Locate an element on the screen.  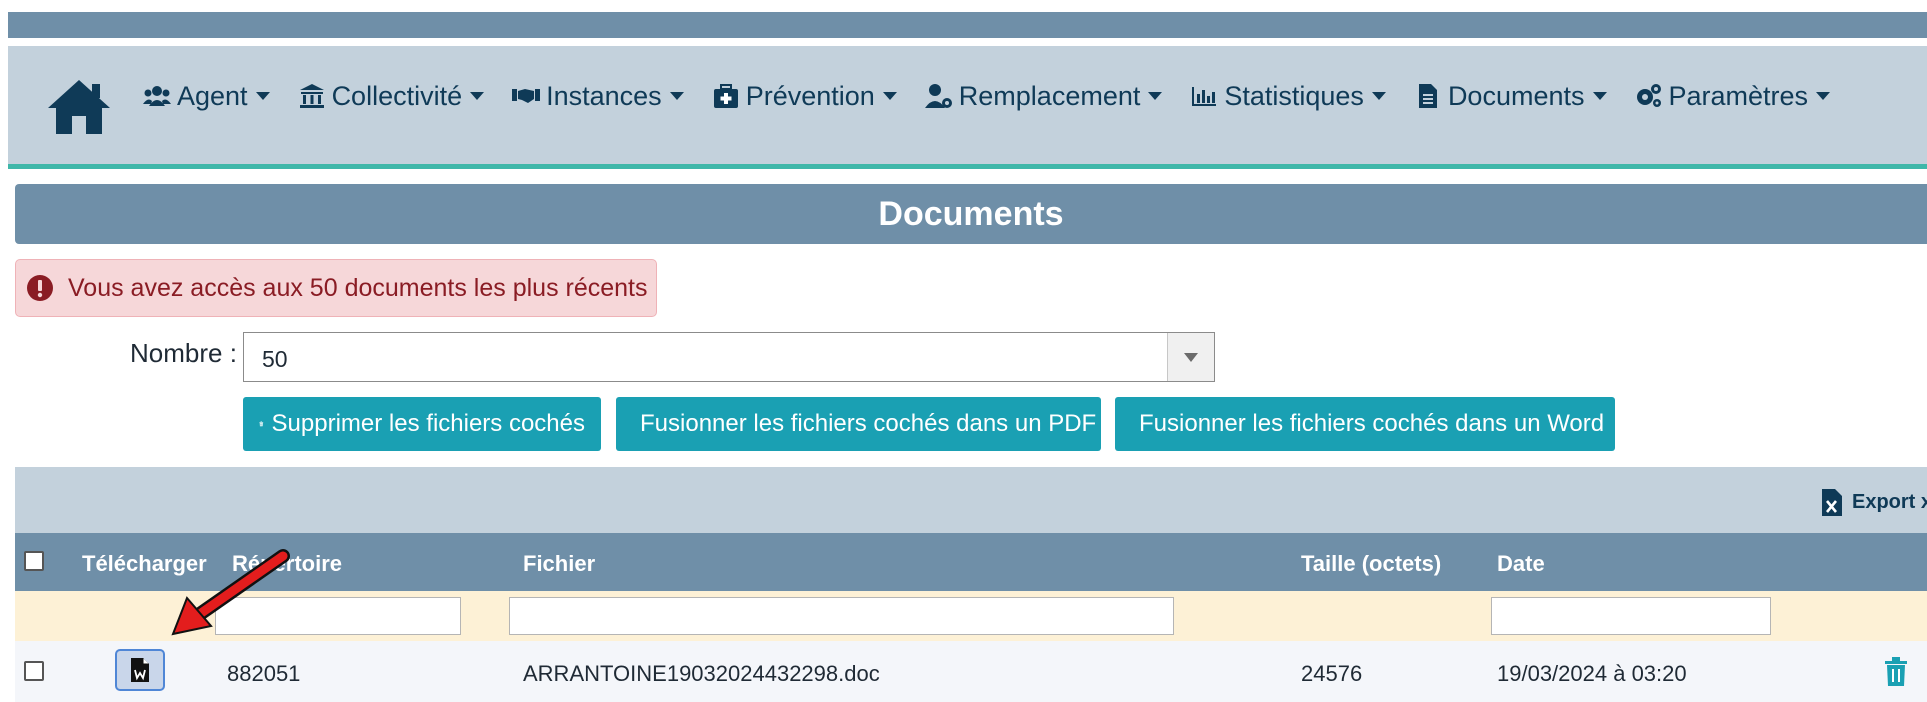
nav-instances: Instances is located at coordinates (598, 96).